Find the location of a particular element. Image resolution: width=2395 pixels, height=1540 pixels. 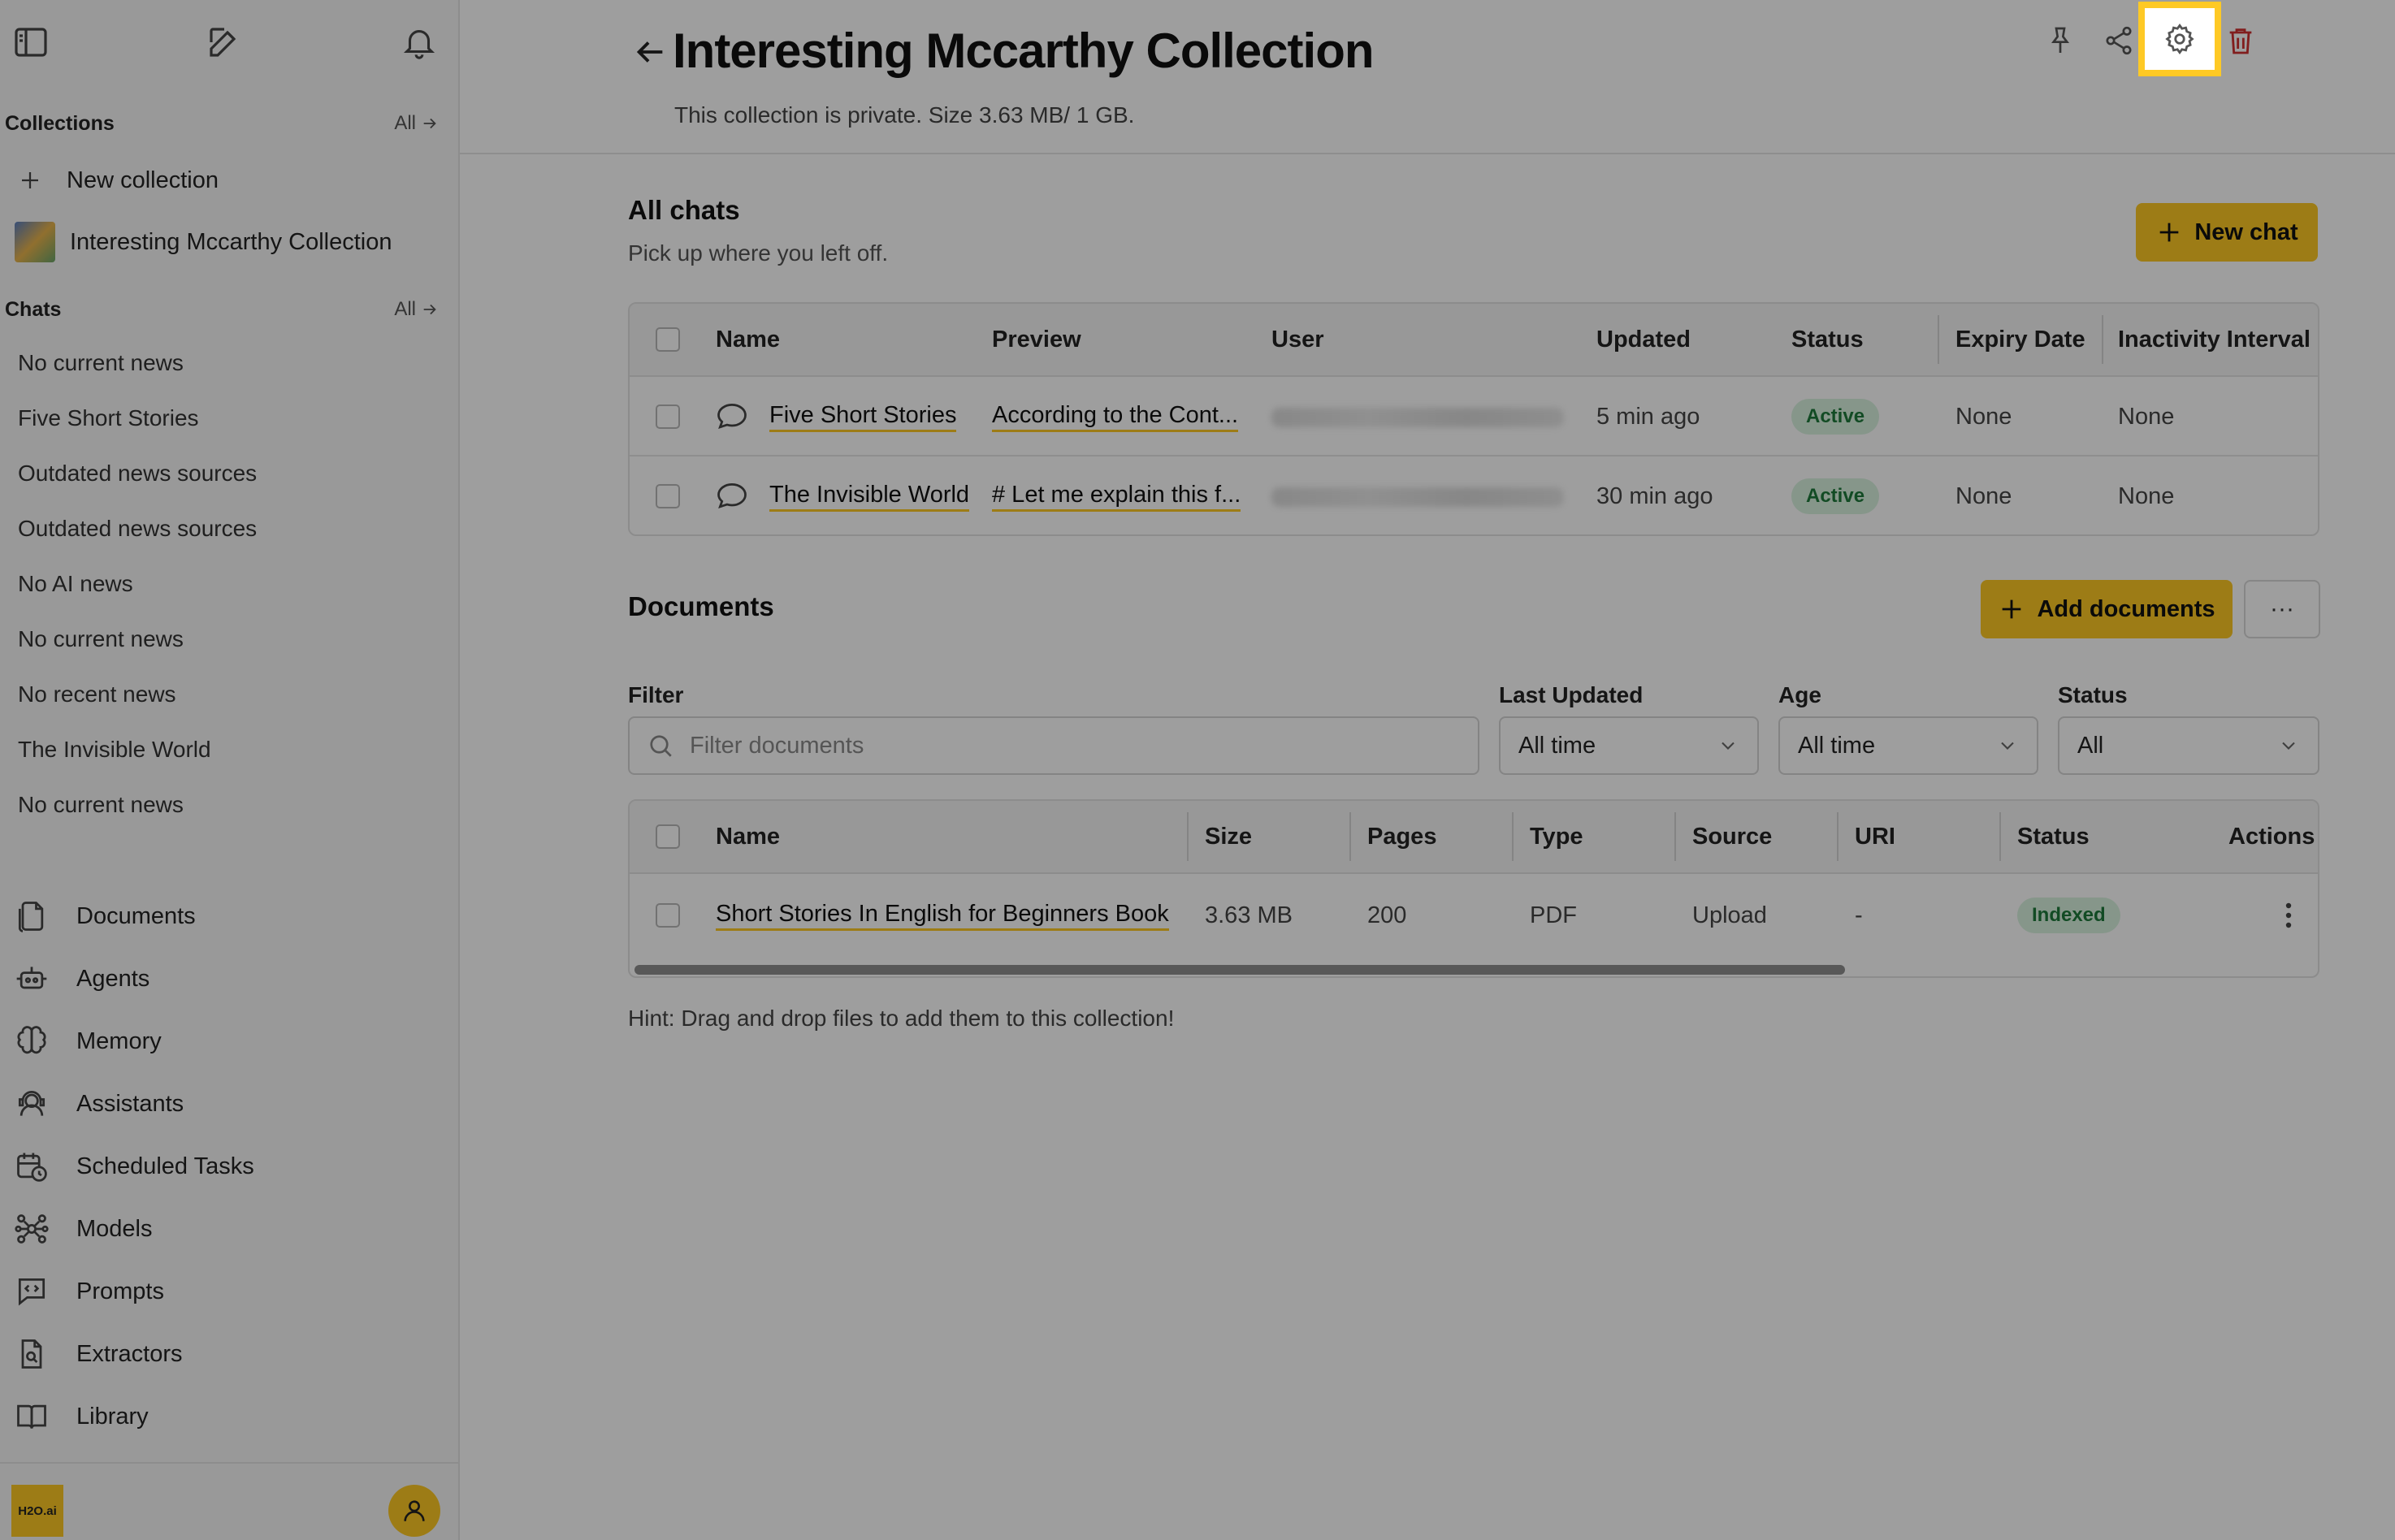

col-inactivity-interval: Inactivity Interval is located at coordinates (2214, 339).